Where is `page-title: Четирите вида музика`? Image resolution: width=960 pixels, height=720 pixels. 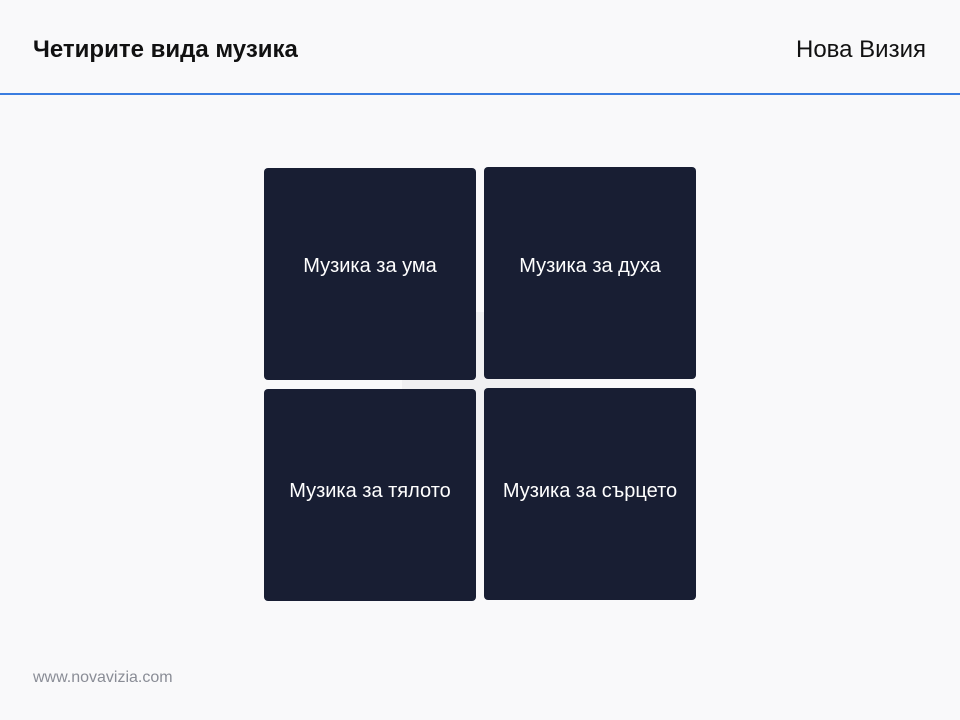
page-title: Четирите вида музика is located at coordinates (165, 49).